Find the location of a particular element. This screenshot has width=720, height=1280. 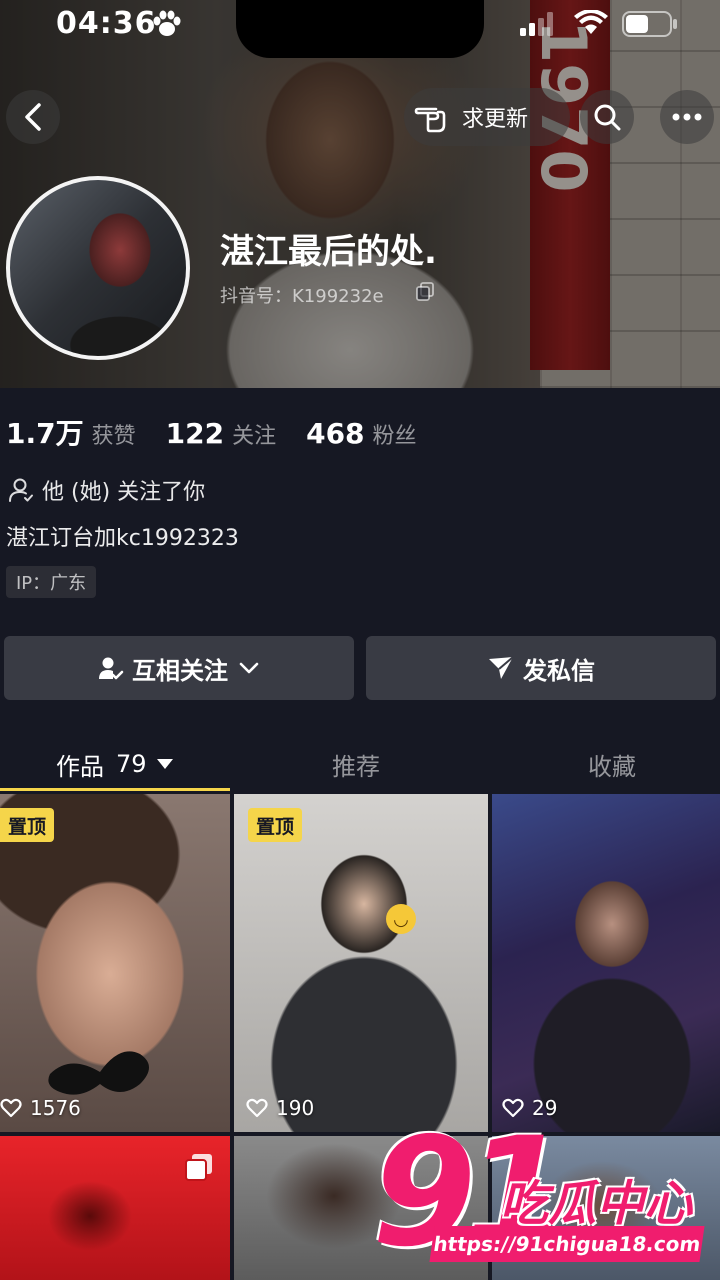

video-likes: 1576 is located at coordinates (40, 1108).